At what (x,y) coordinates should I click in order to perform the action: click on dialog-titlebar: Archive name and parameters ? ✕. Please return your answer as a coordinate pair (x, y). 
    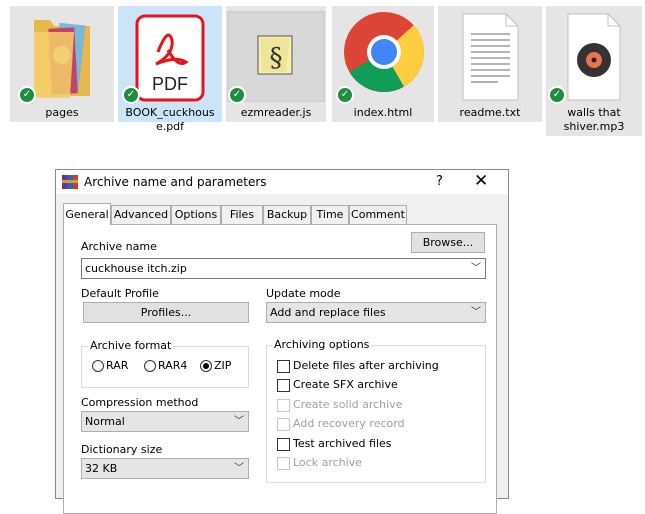
    Looking at the image, I should click on (282, 182).